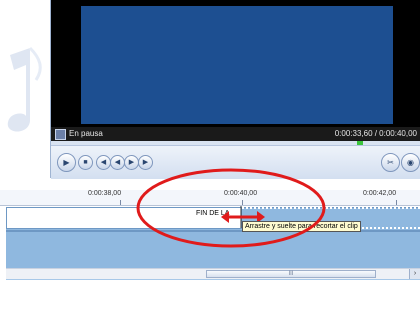 Image resolution: width=420 pixels, height=315 pixels. Describe the element at coordinates (235, 134) in the screenshot. I see `player-status-bar: En pausa 0:00:33,60 / 0:00:40,00` at that location.